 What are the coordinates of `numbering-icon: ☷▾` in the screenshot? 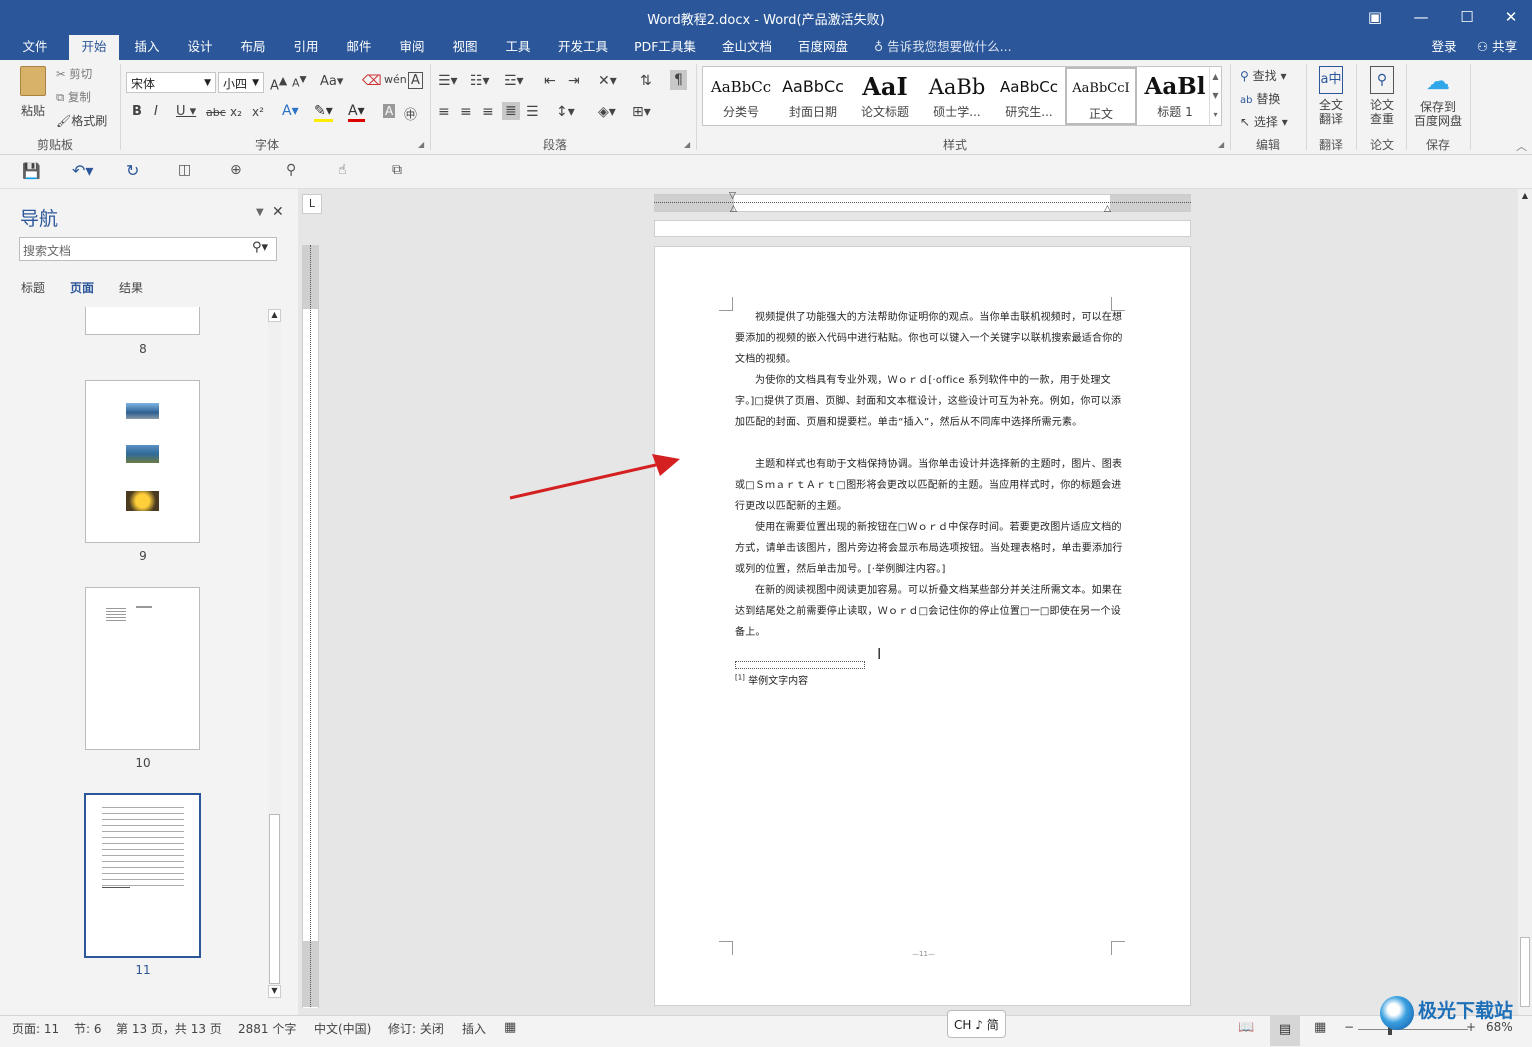 It's located at (480, 81).